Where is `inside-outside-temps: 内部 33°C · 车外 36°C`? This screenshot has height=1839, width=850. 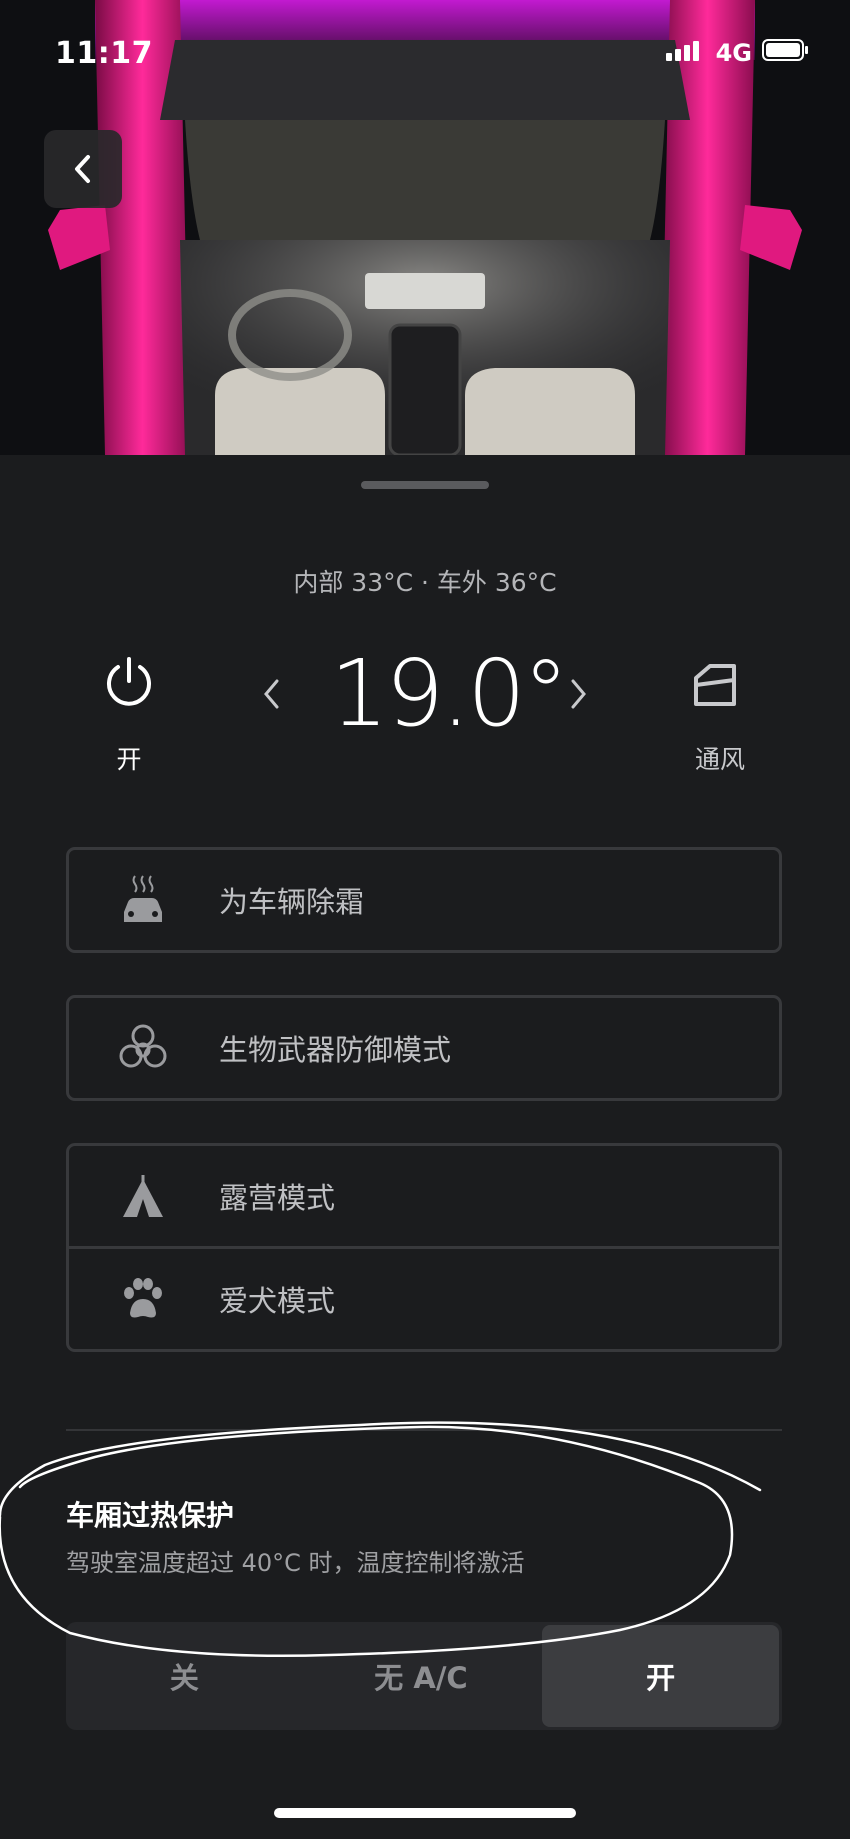
inside-outside-temps: 内部 33°C · 车外 36°C is located at coordinates (425, 582).